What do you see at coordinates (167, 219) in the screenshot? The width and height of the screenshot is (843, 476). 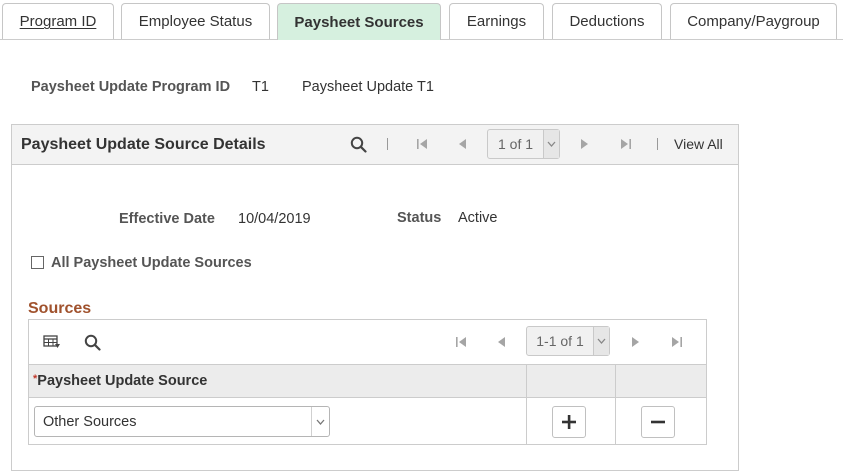 I see `effective-date-label: Effective Date` at bounding box center [167, 219].